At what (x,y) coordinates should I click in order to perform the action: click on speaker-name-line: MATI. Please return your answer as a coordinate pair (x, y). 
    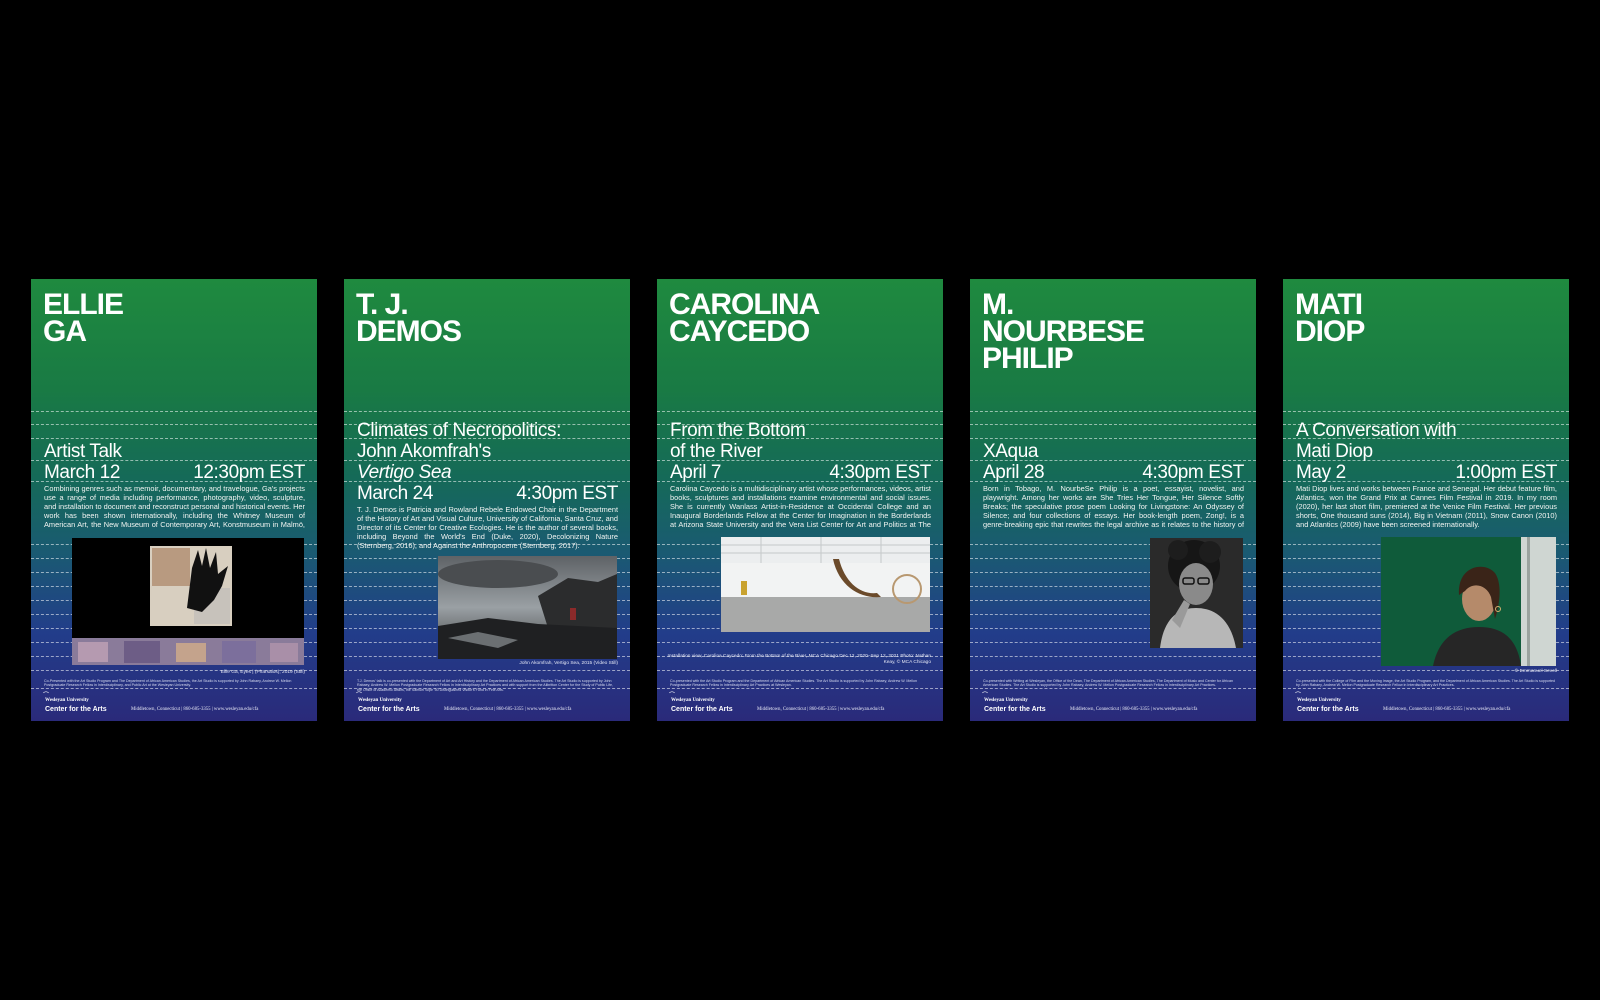
    Looking at the image, I should click on (1329, 304).